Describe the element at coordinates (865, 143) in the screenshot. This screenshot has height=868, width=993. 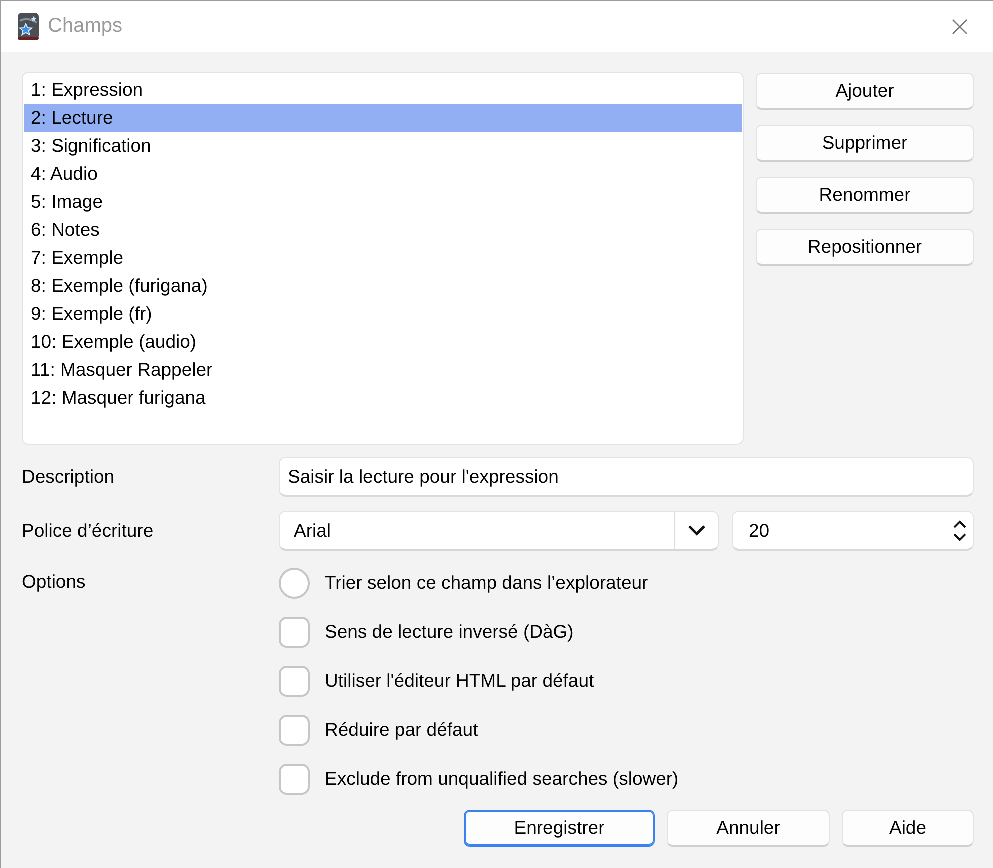
I see `action-button: Supprimer` at that location.